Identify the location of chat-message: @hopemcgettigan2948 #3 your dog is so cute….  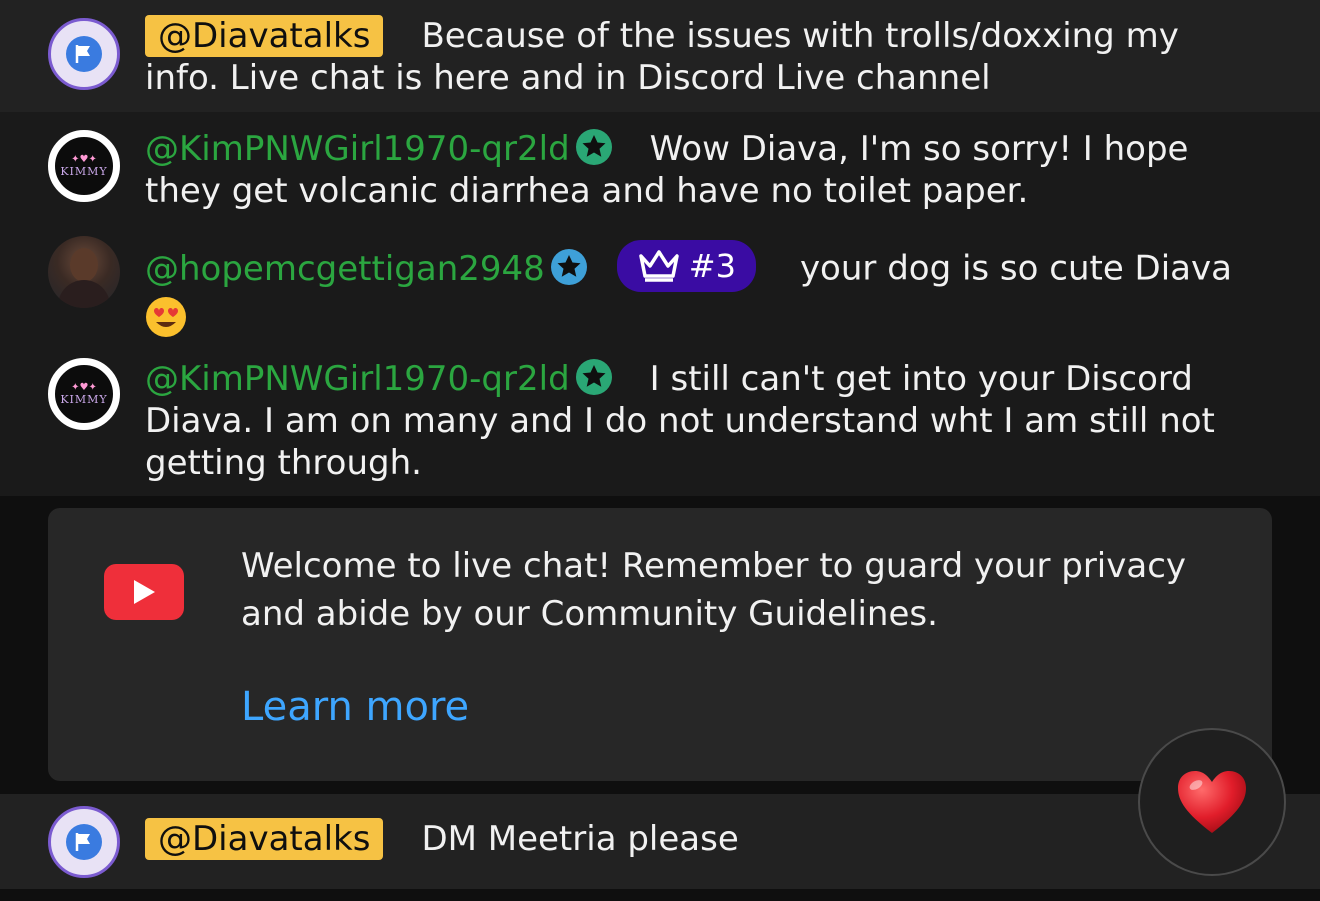
(660, 282).